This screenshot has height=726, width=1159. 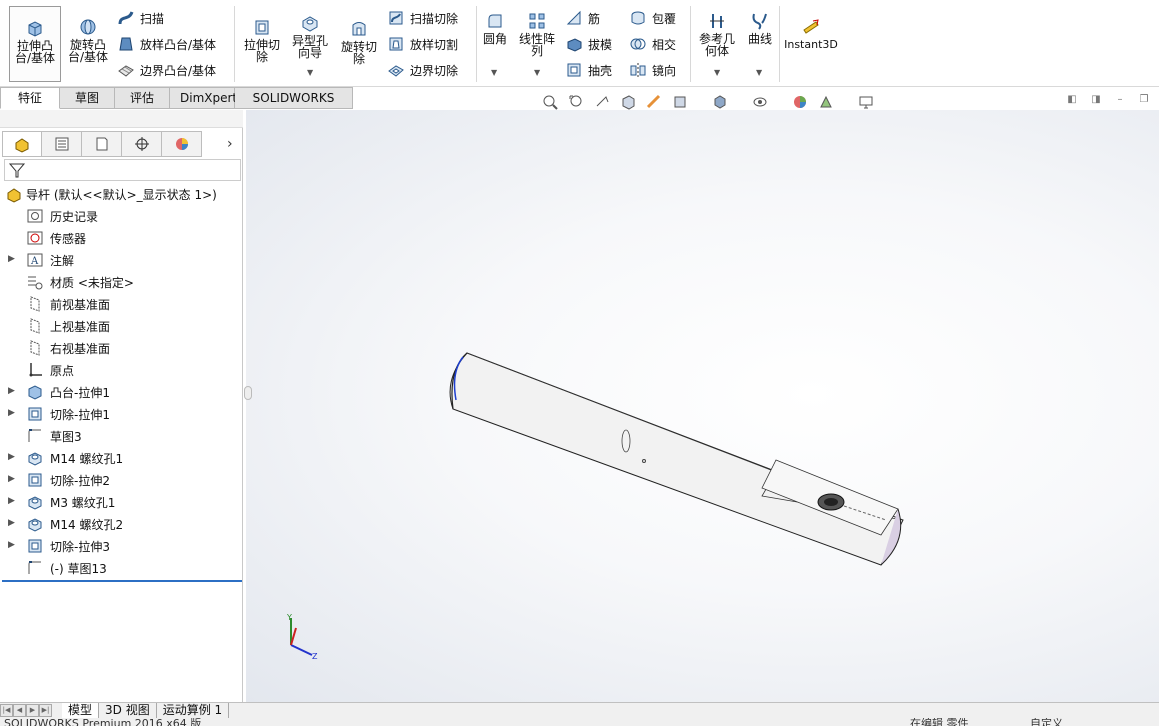 I want to click on apply-scene-icon, so click(x=826, y=102).